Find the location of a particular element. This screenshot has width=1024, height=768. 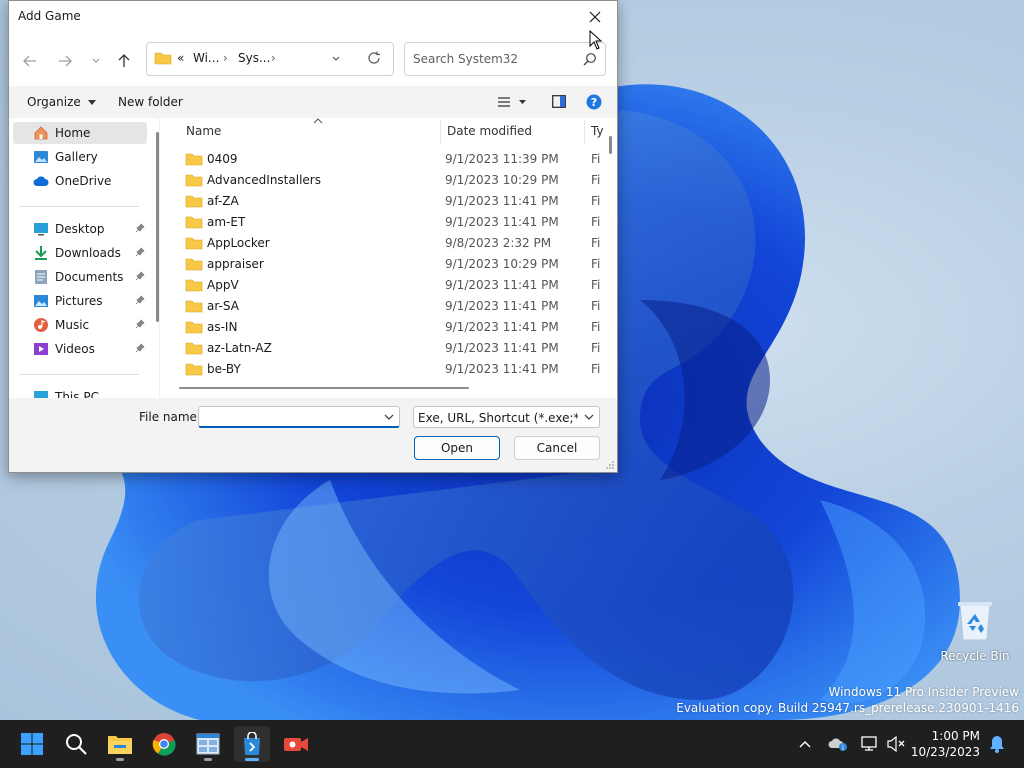

file-row: appraiser 9/1/2023 10:29 PM Fi is located at coordinates (393, 264).